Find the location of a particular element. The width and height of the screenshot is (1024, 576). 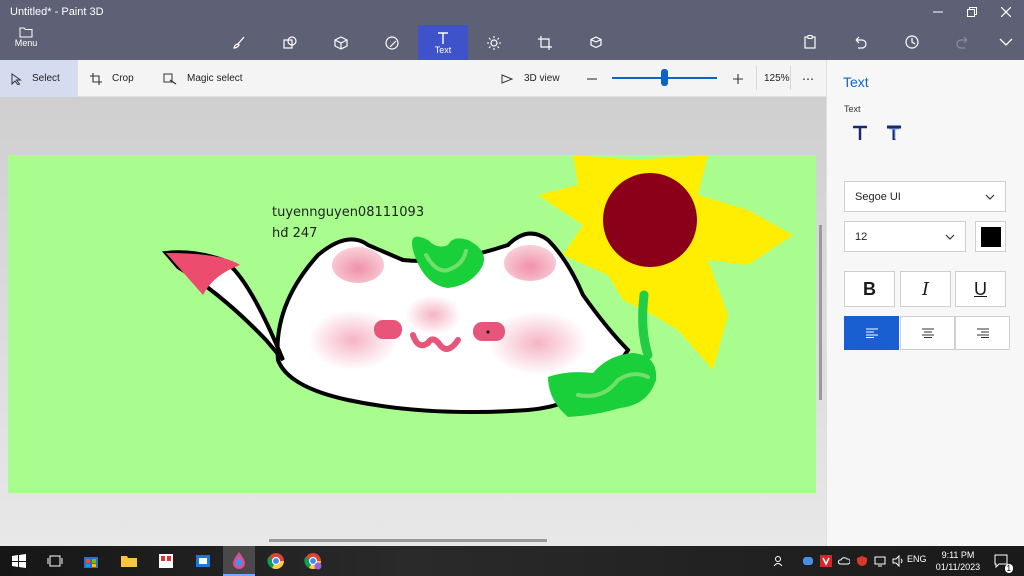

redo-button is located at coordinates (963, 42).